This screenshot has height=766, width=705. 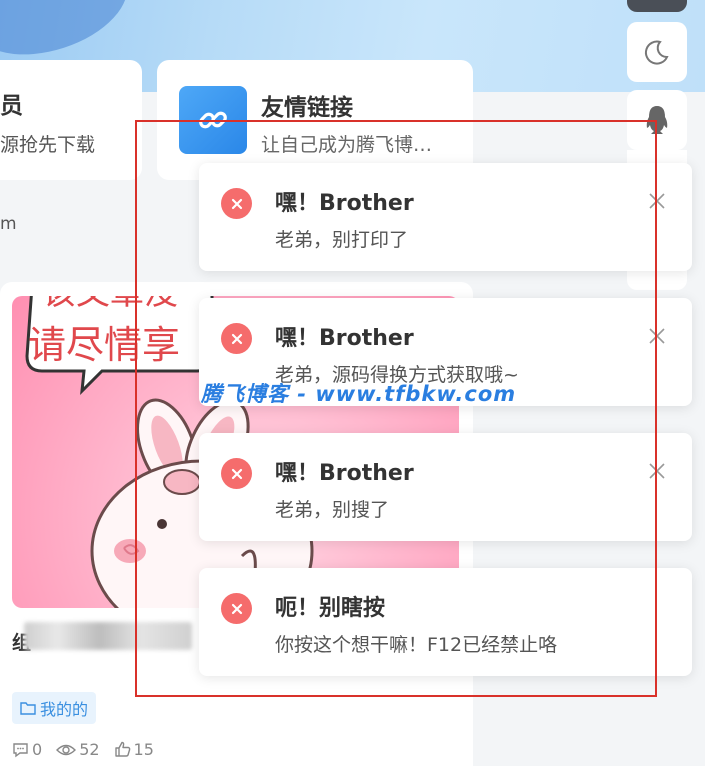 I want to click on view-count-value: 52, so click(x=89, y=749).